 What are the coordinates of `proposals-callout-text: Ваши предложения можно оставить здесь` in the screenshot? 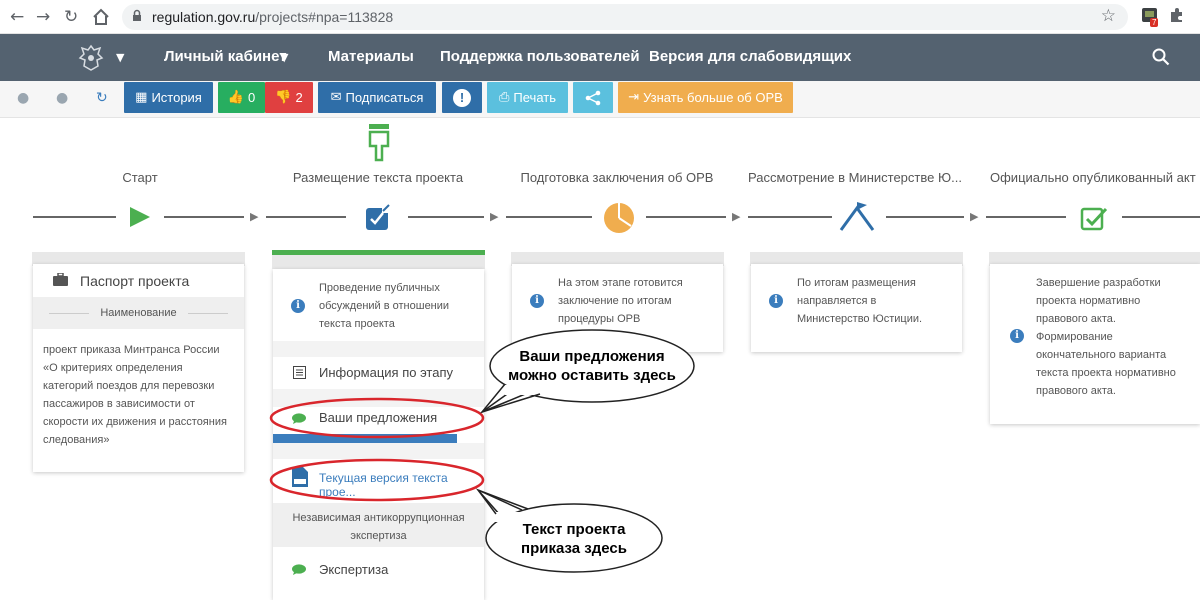 It's located at (592, 366).